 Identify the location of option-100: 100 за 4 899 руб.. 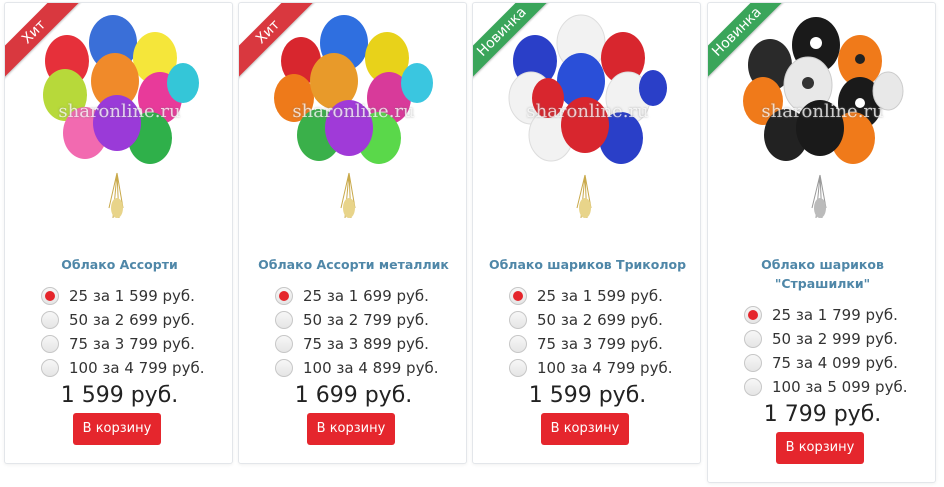
(356, 368).